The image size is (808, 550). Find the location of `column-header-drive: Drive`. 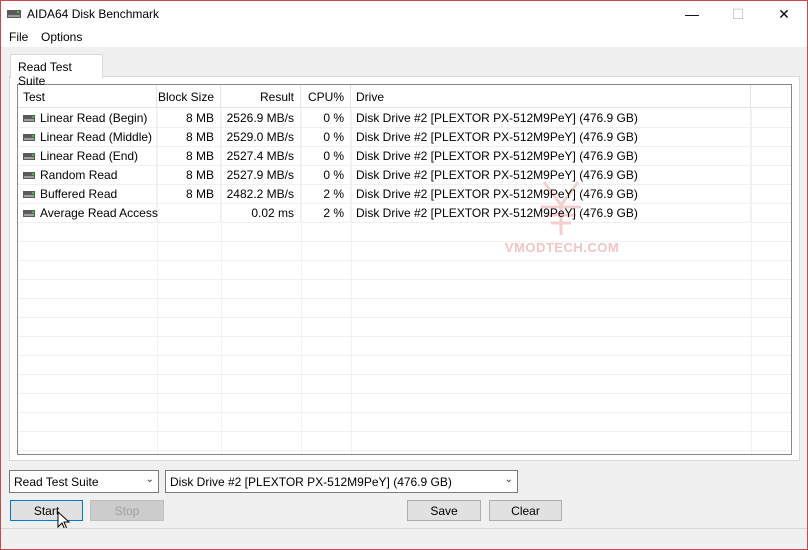

column-header-drive: Drive is located at coordinates (551, 96).